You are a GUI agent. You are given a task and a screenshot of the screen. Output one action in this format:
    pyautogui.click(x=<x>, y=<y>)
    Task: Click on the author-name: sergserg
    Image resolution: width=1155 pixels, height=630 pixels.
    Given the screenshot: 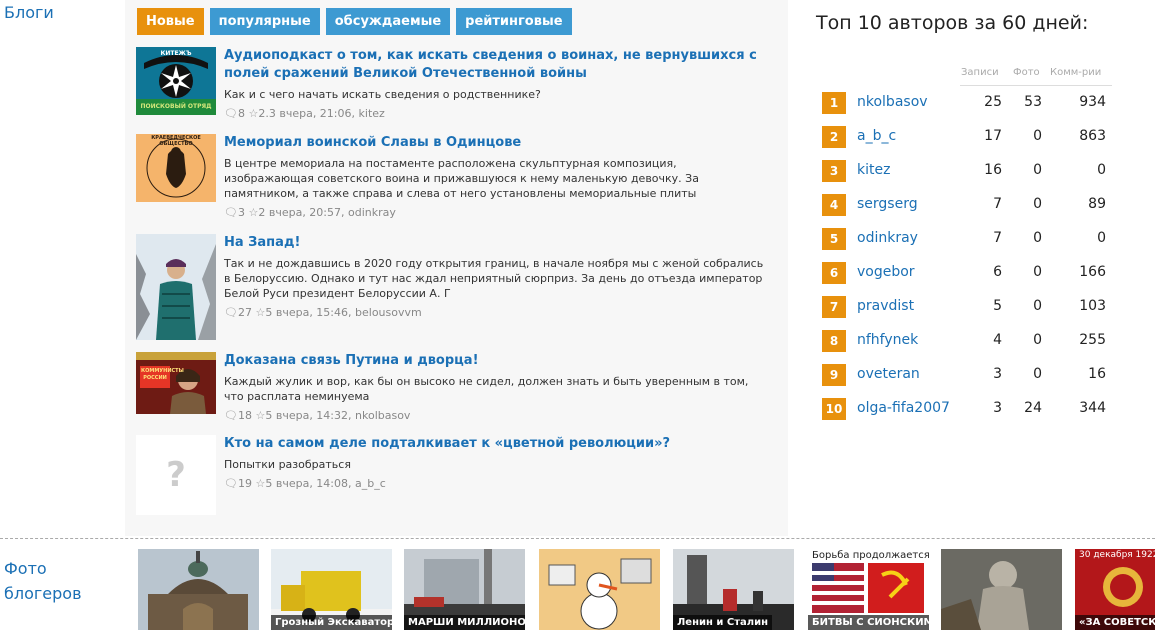 What is the action you would take?
    pyautogui.click(x=887, y=204)
    